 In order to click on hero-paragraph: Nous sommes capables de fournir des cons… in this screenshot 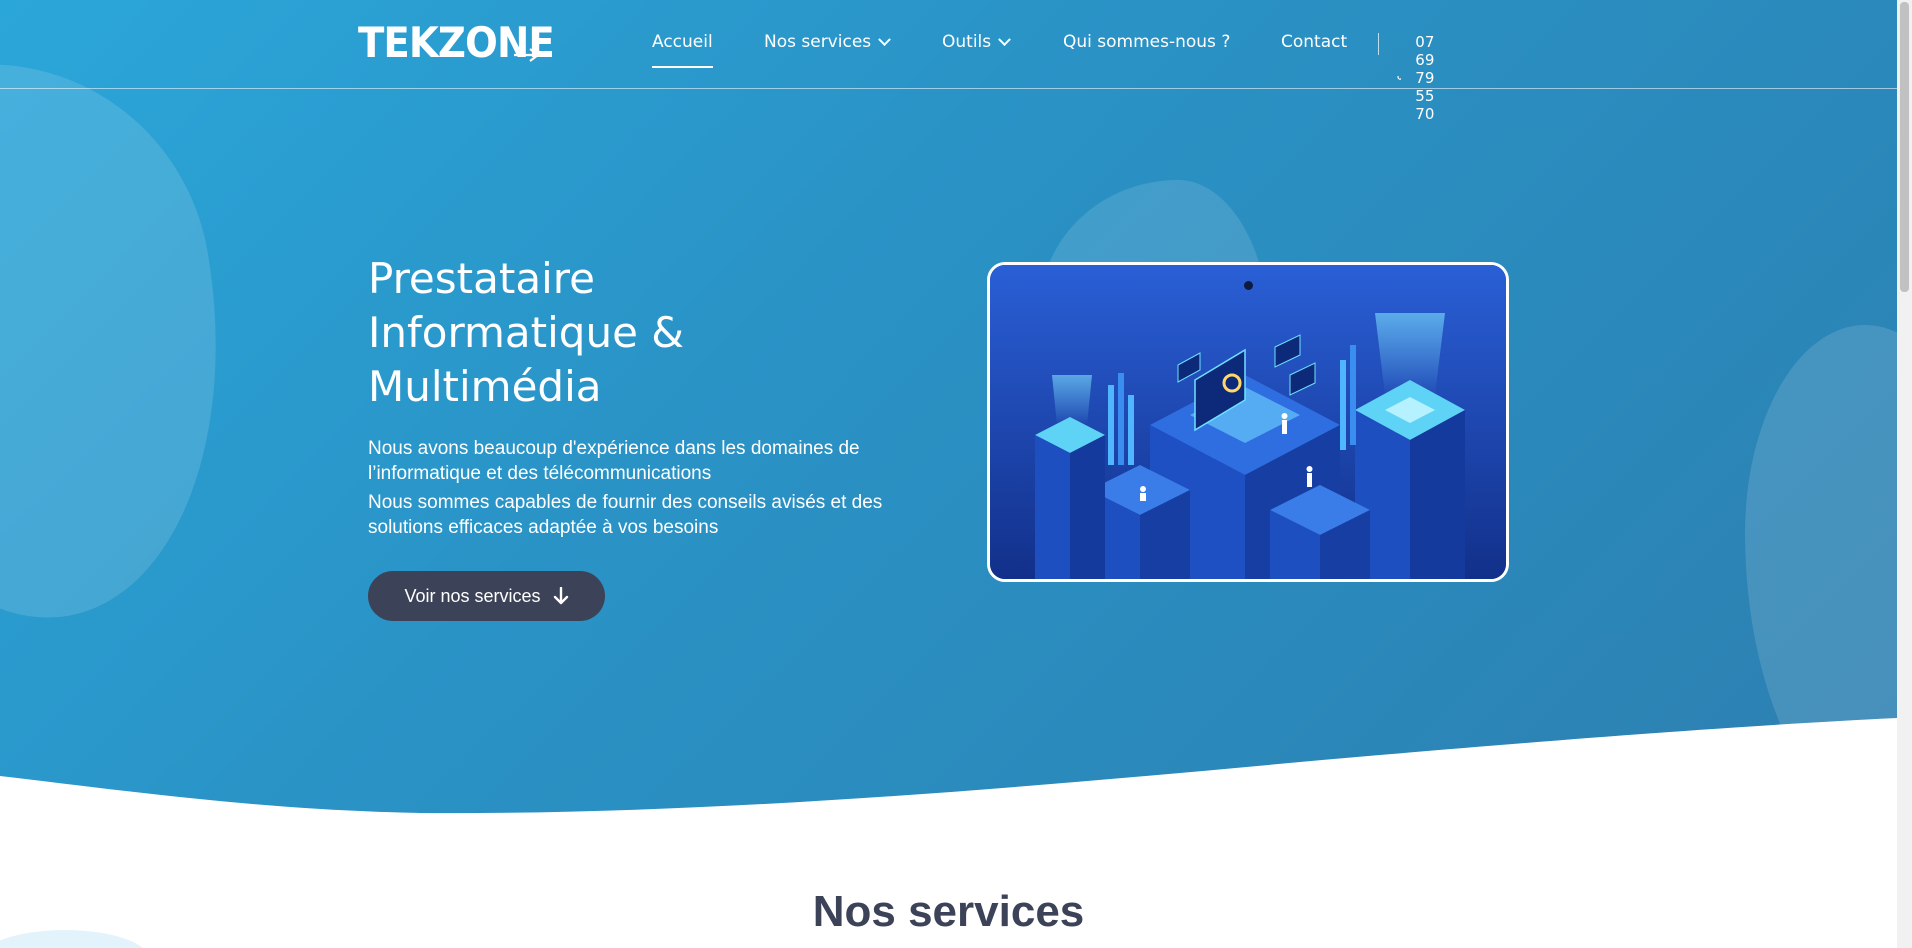, I will do `click(625, 515)`.